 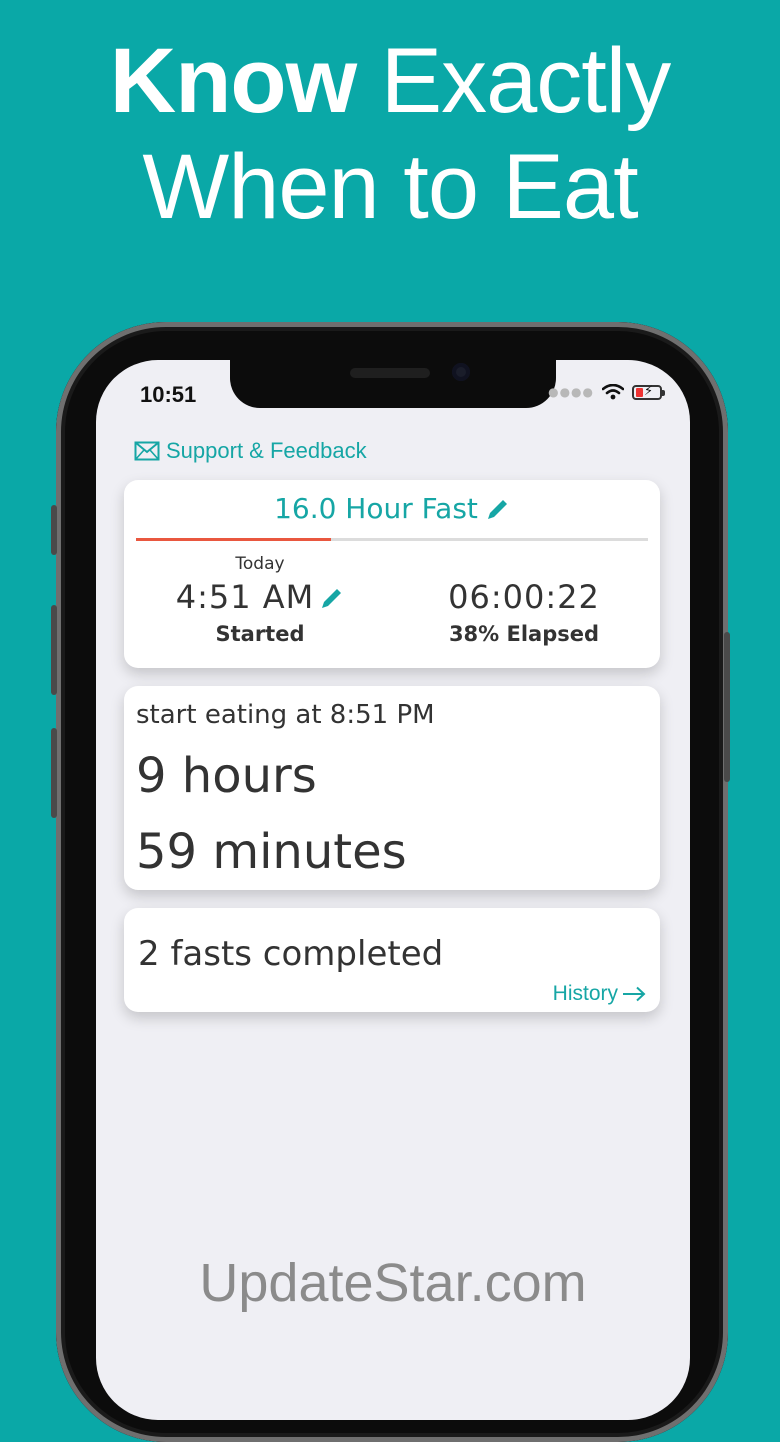 I want to click on front-camera, so click(x=461, y=372).